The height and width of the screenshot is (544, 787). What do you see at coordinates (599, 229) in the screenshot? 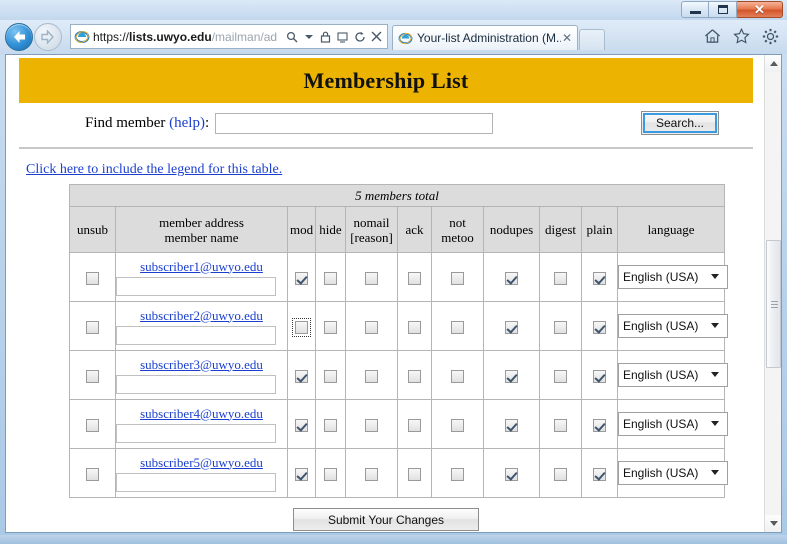
I see `column-header-plain-label: plain` at bounding box center [599, 229].